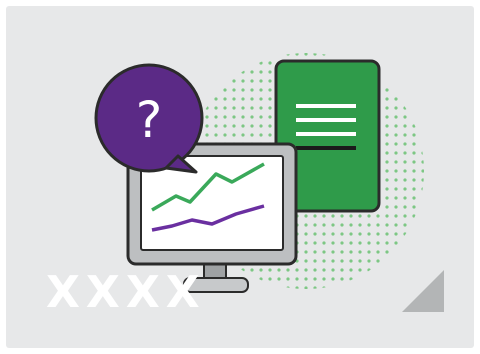 The image size is (480, 354). I want to click on question-bubble-icon: ?, so click(149, 118).